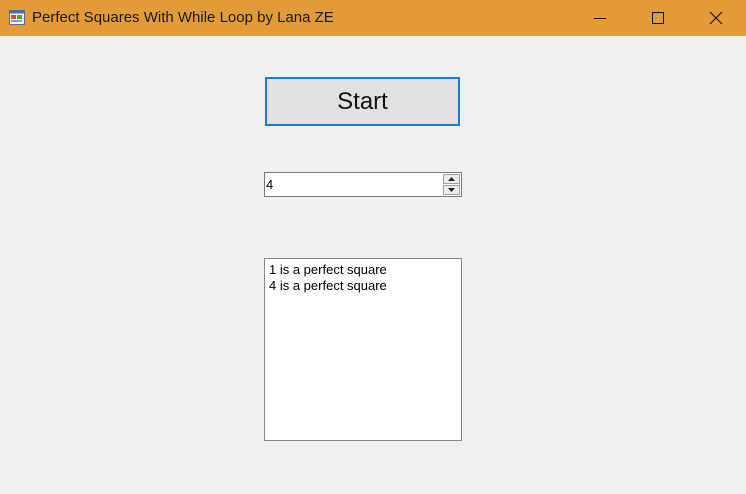  I want to click on maximize-icon, so click(658, 18).